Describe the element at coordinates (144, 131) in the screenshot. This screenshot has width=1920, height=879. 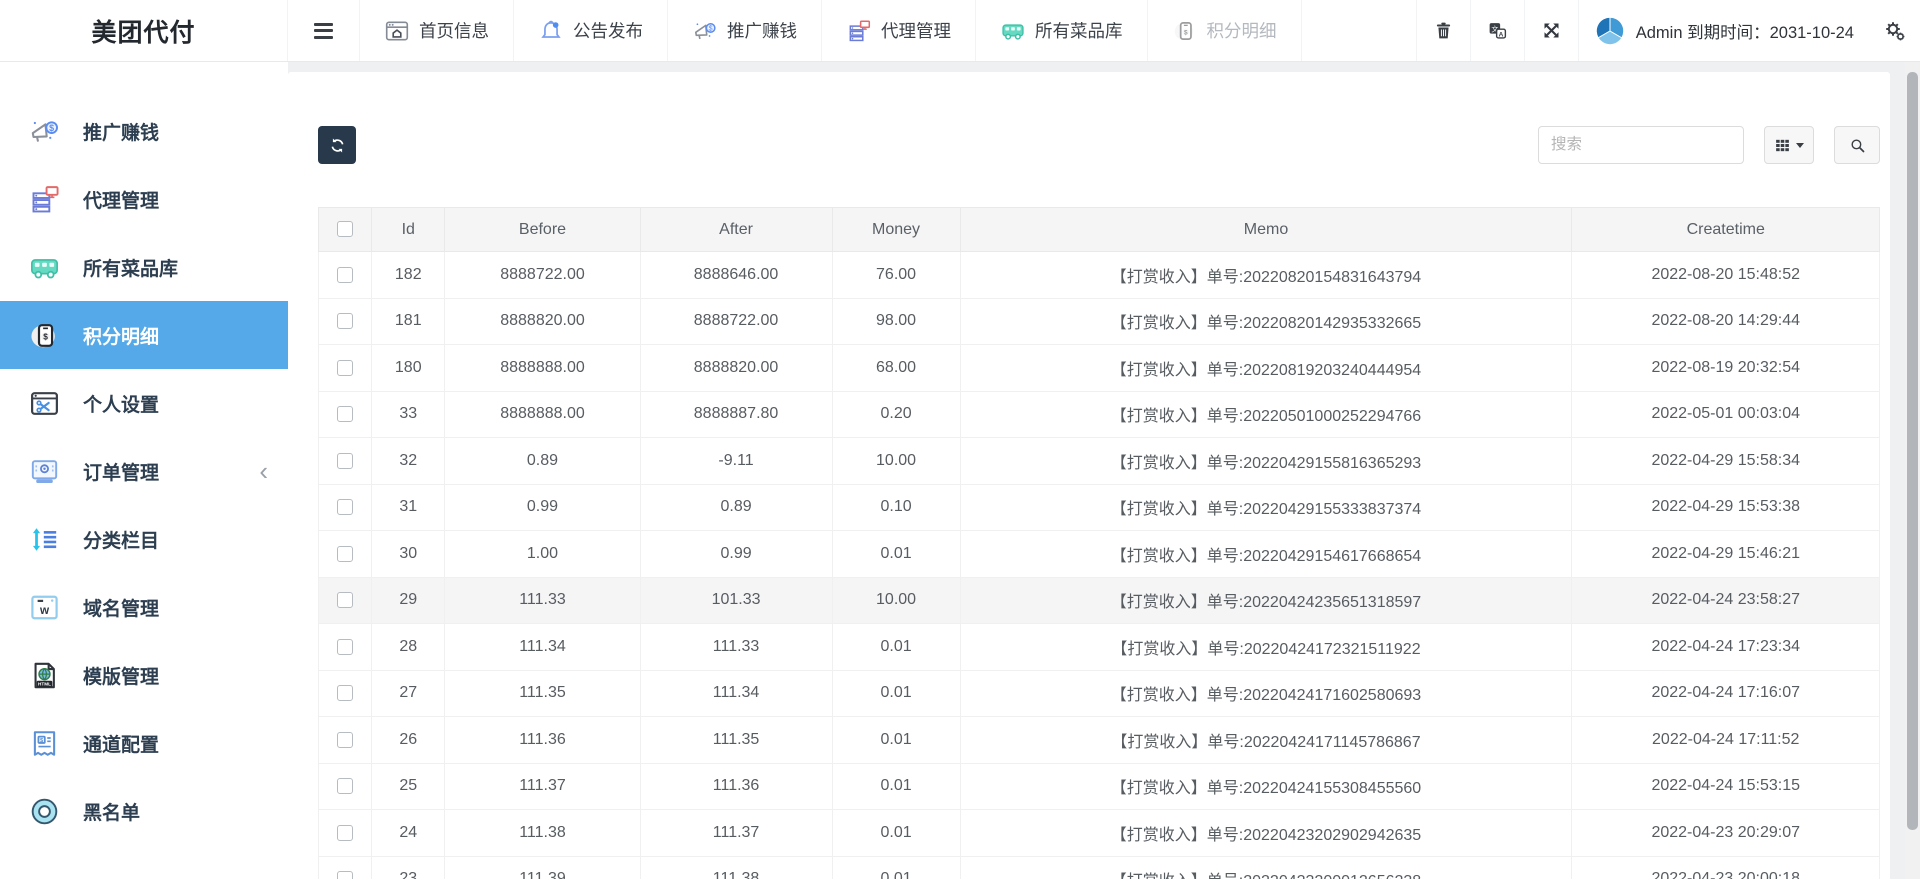
I see `sidebar-item-promote: $ 推广赚钱` at that location.